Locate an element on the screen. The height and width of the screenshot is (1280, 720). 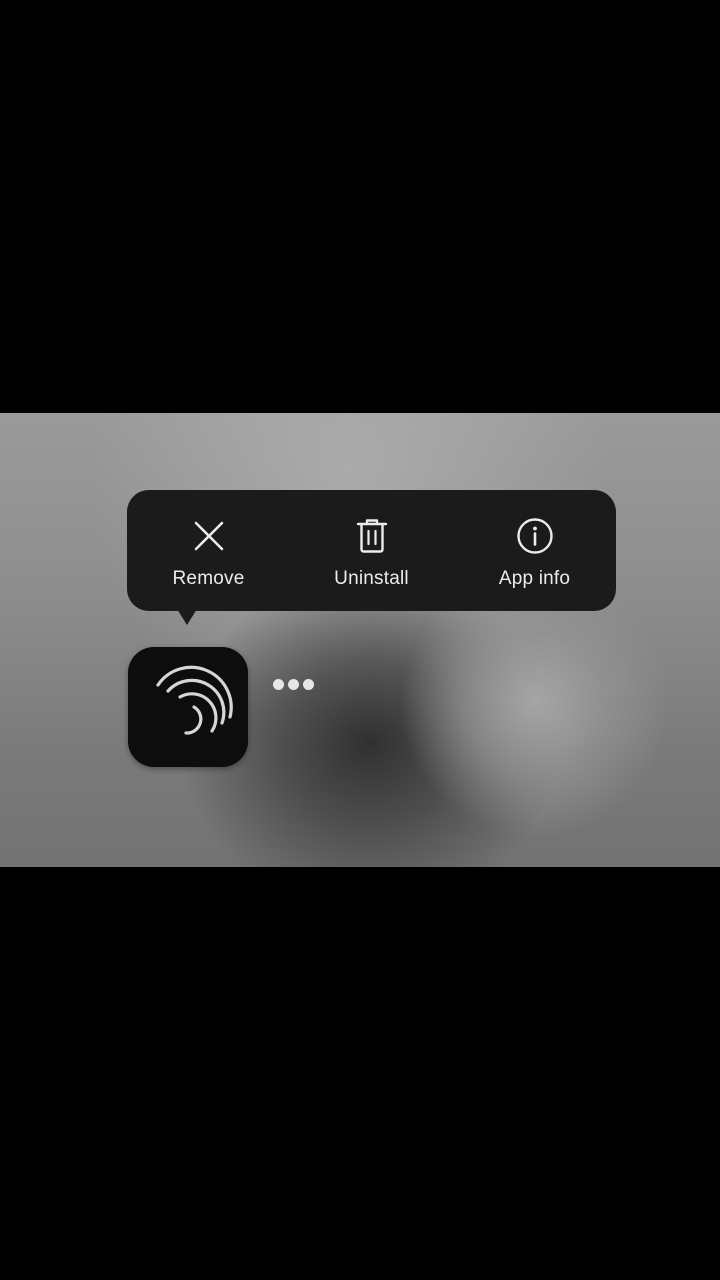
remove-button: Remove is located at coordinates (208, 550).